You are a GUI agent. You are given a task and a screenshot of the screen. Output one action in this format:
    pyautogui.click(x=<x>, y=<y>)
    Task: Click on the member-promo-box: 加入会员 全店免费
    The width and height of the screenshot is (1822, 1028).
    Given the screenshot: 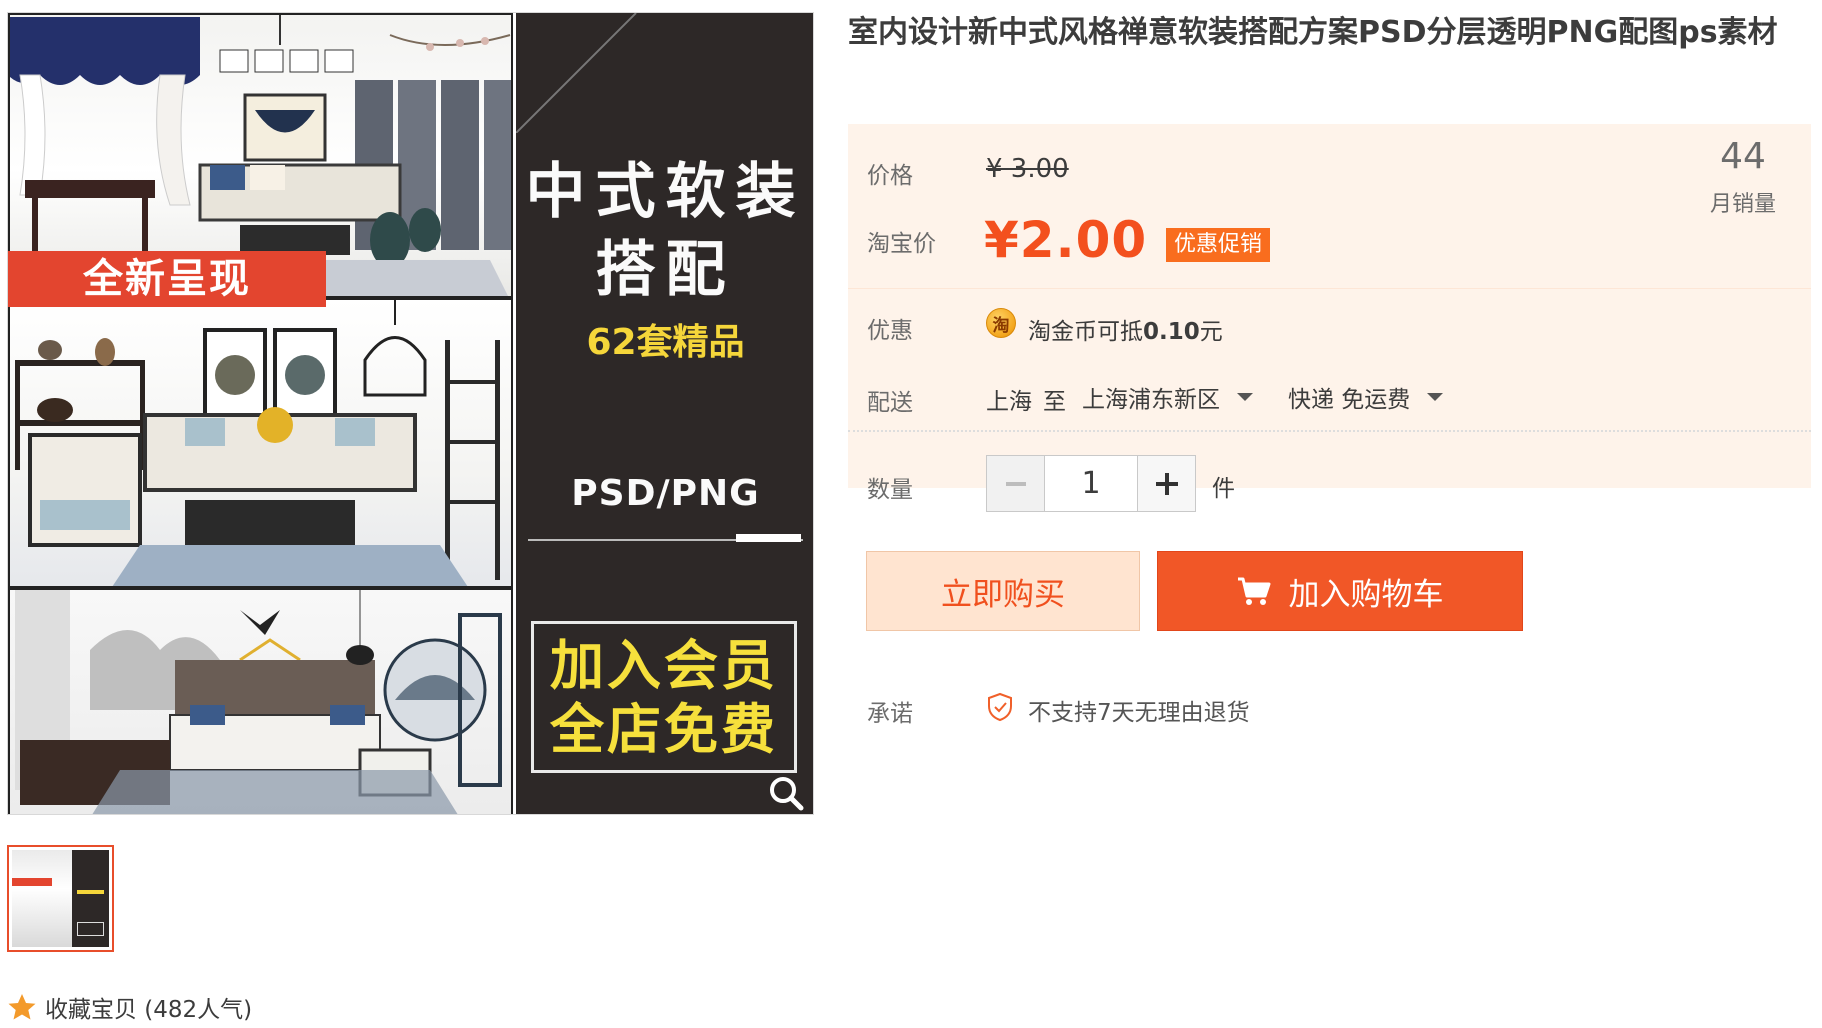 What is the action you would take?
    pyautogui.click(x=664, y=697)
    